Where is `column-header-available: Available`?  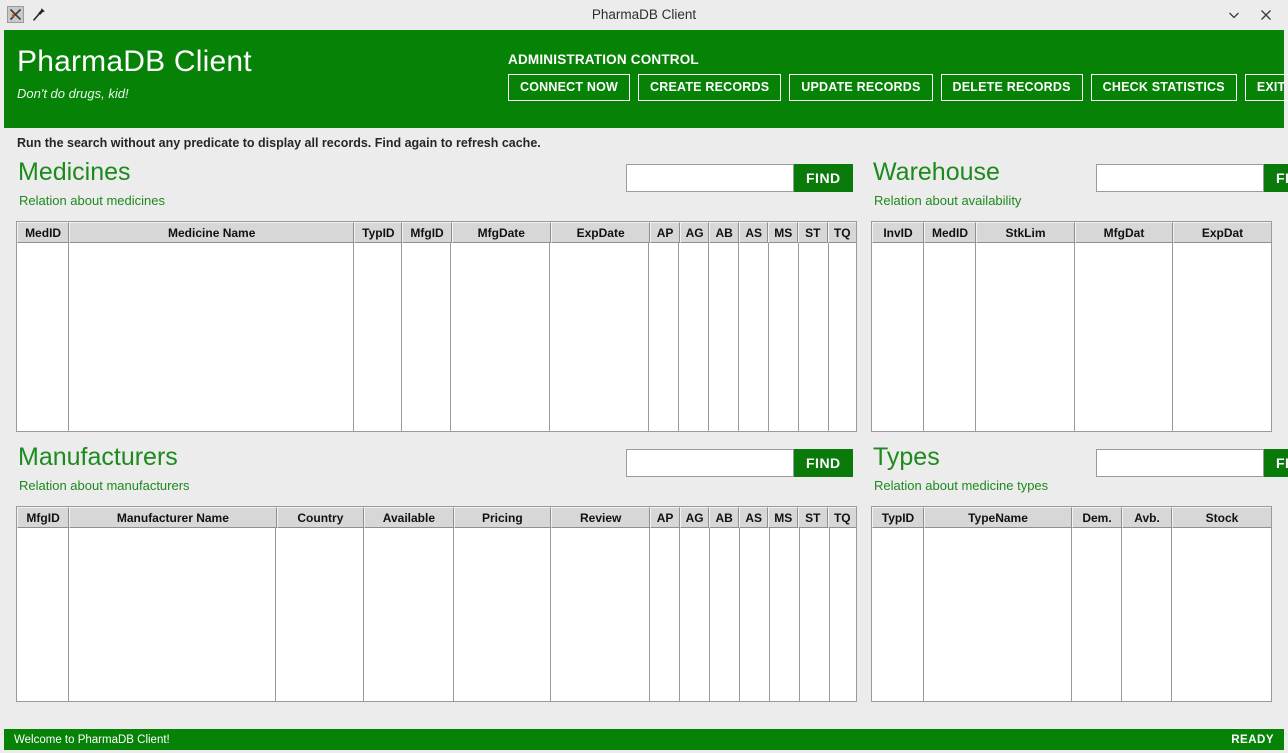 column-header-available: Available is located at coordinates (409, 517).